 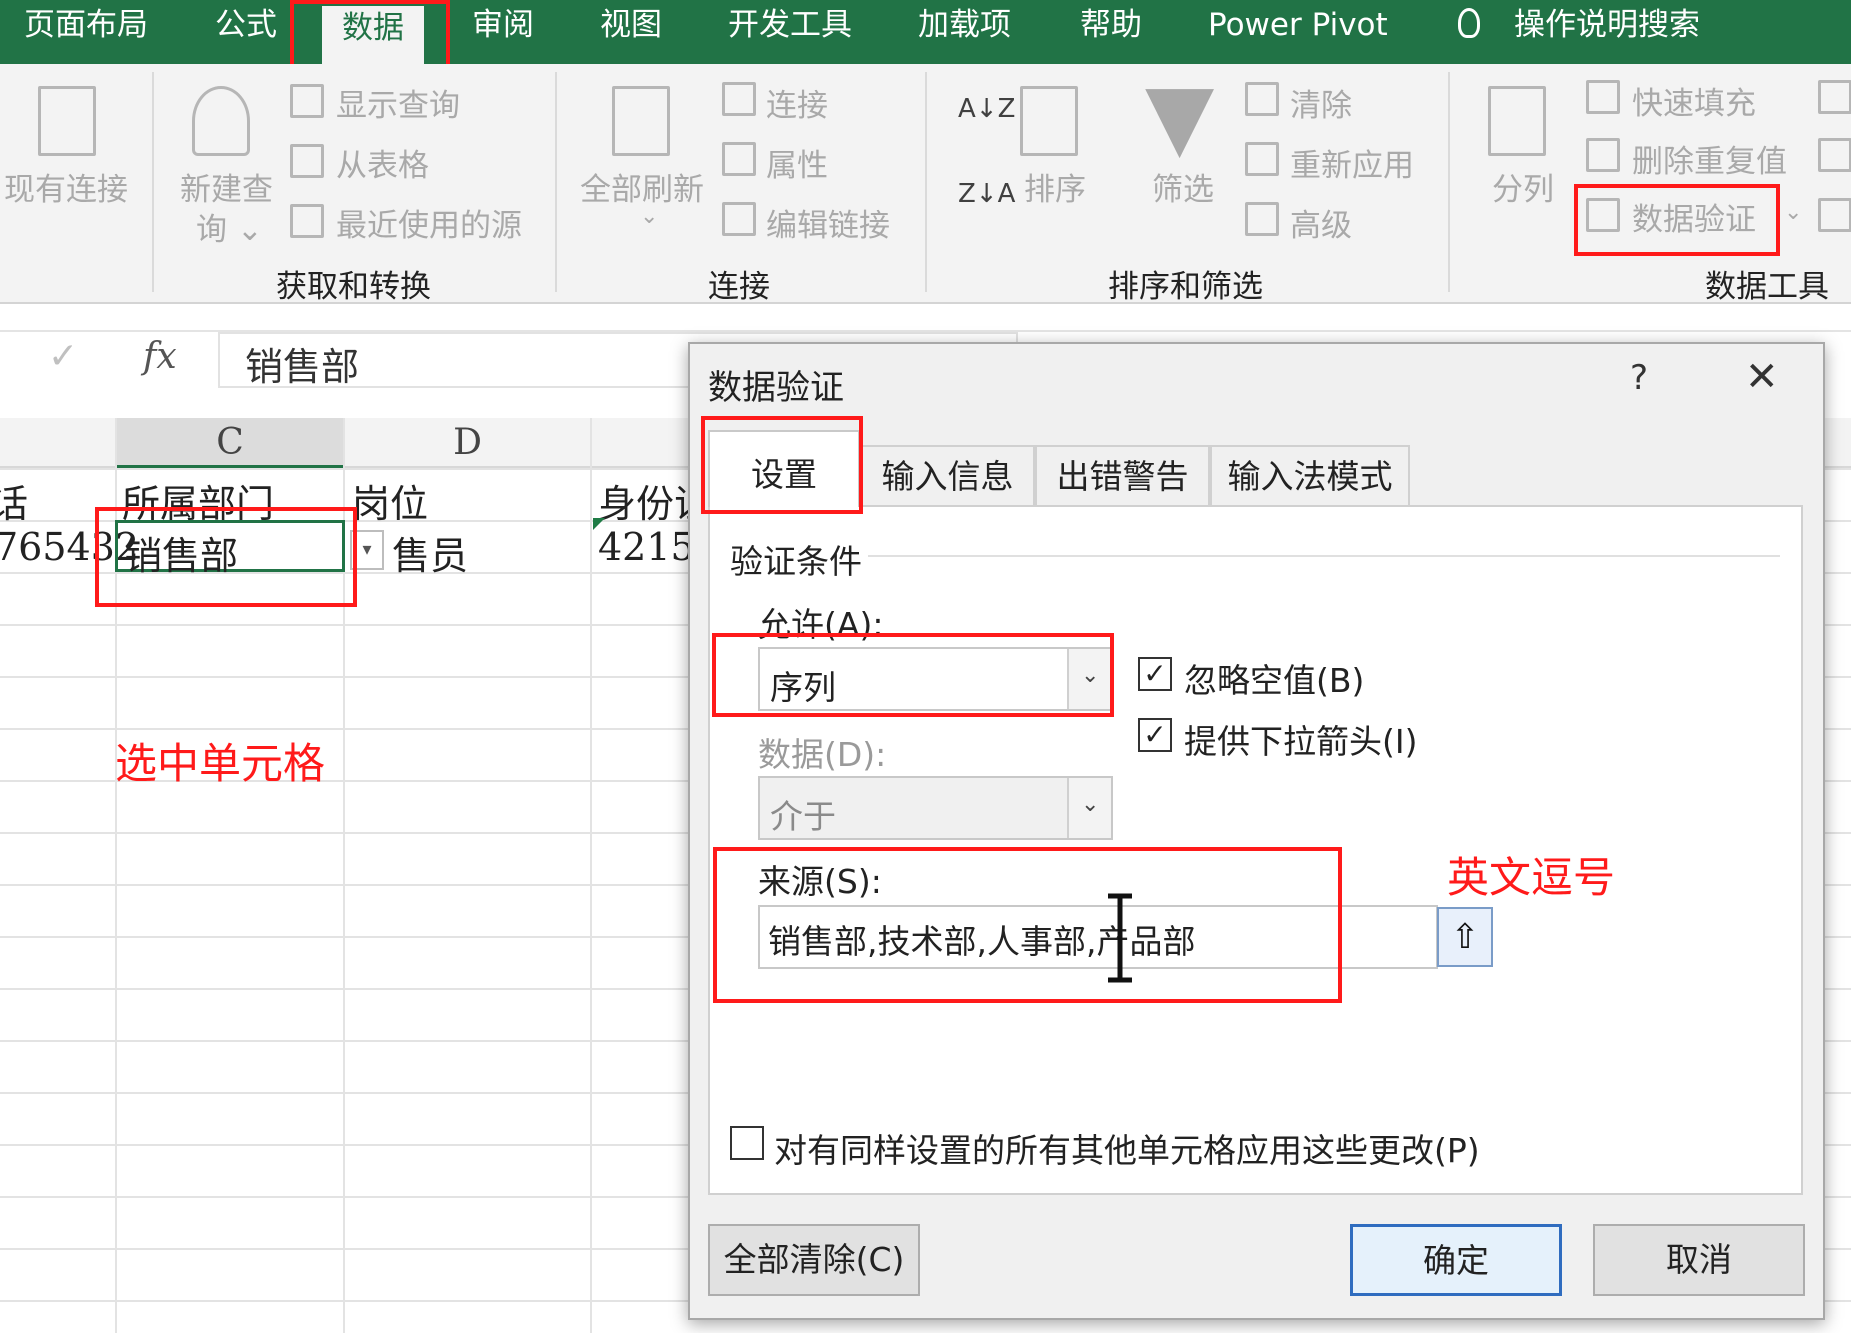 I want to click on new-query-icon, so click(x=221, y=121).